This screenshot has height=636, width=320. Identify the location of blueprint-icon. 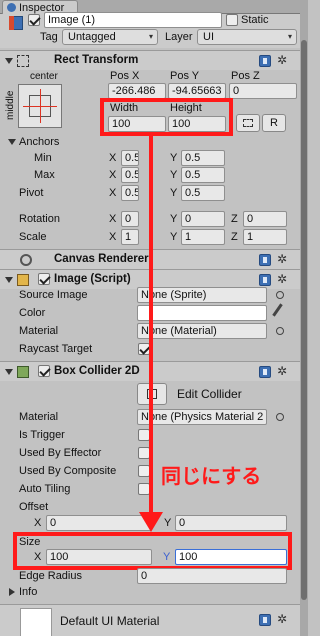
(248, 123).